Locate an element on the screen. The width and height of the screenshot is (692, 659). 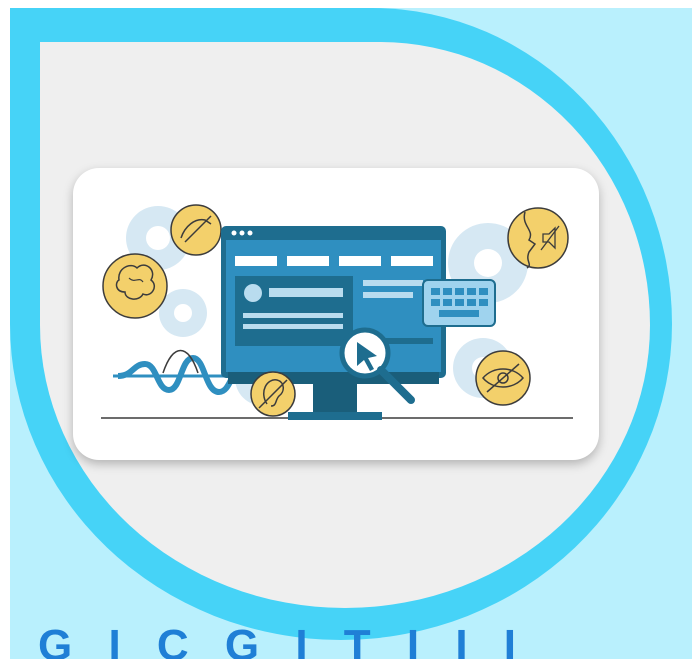
bottom-banner-text: G I C G I T I I I is located at coordinates (283, 641).